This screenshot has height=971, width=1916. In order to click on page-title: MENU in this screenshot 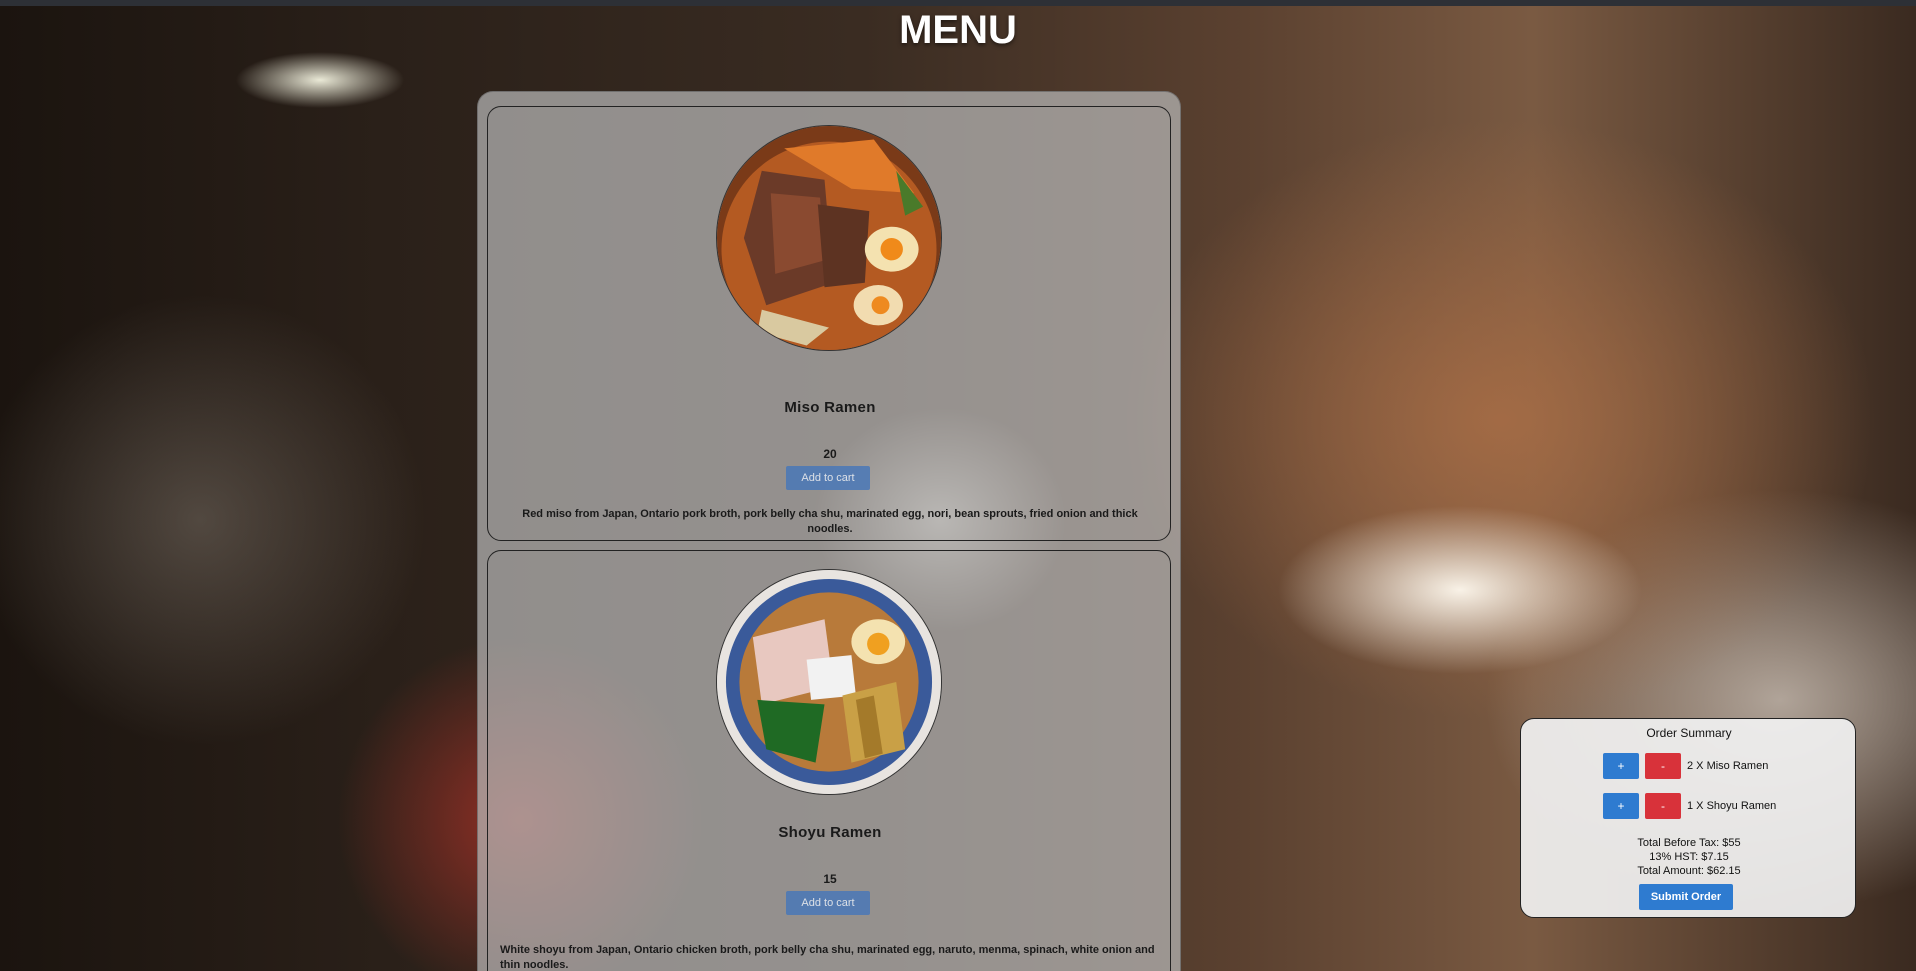, I will do `click(958, 30)`.